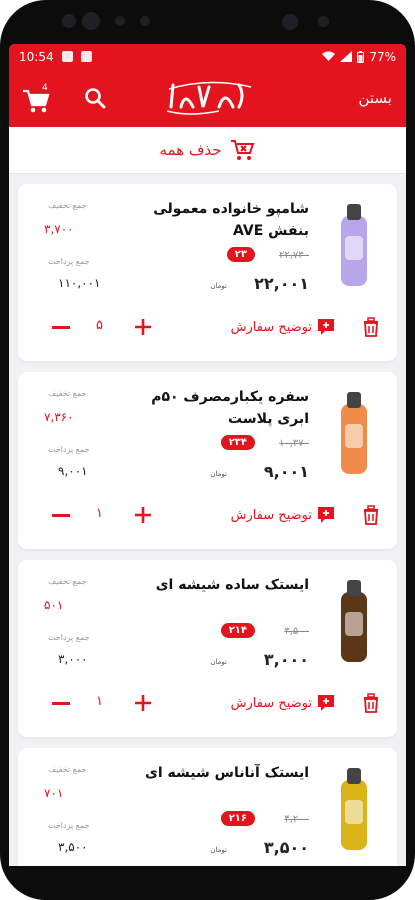  What do you see at coordinates (79, 283) in the screenshot?
I see `payment-total-value: ۱۱۰,۰۰۱` at bounding box center [79, 283].